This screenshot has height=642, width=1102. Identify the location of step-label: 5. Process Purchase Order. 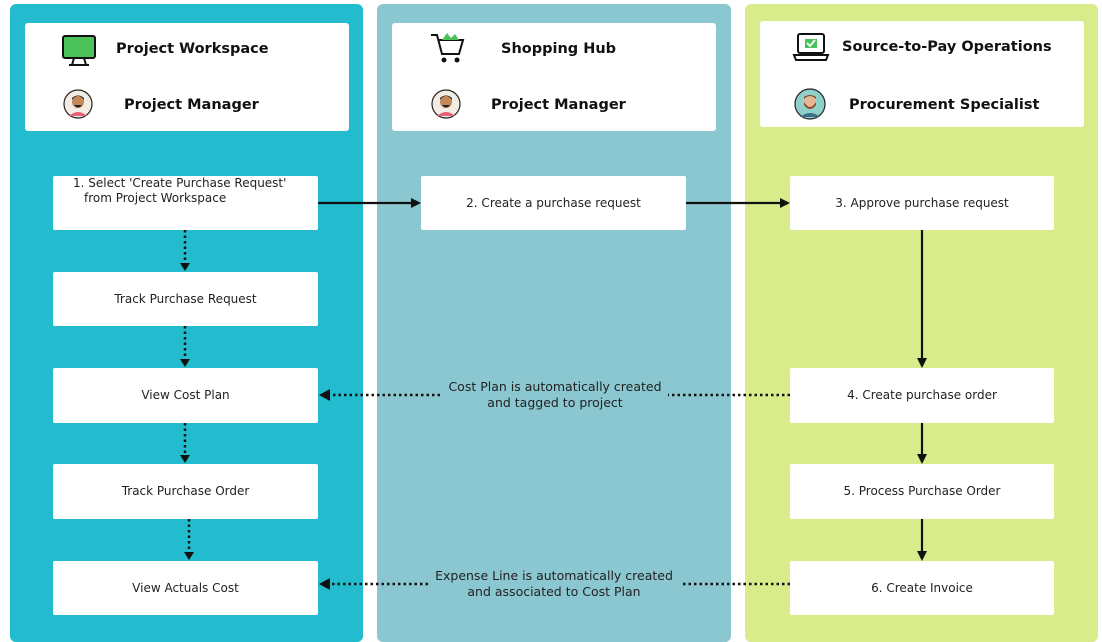
(922, 491).